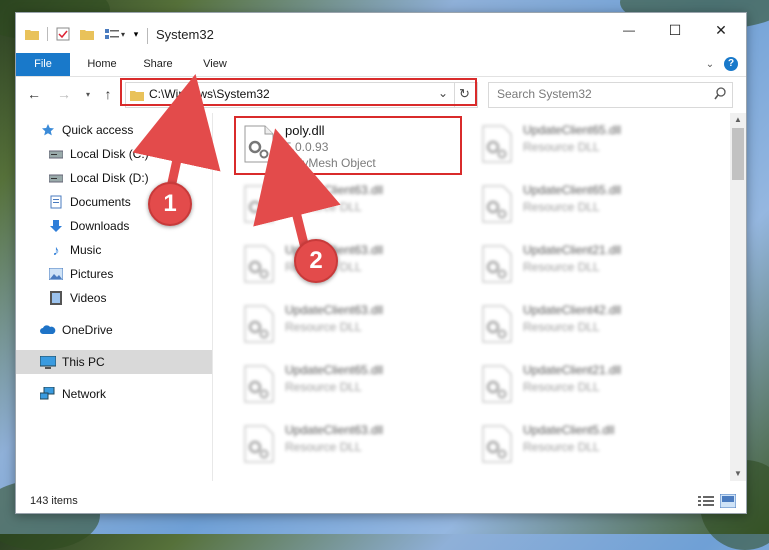  Describe the element at coordinates (56, 226) in the screenshot. I see `download-icon` at that location.